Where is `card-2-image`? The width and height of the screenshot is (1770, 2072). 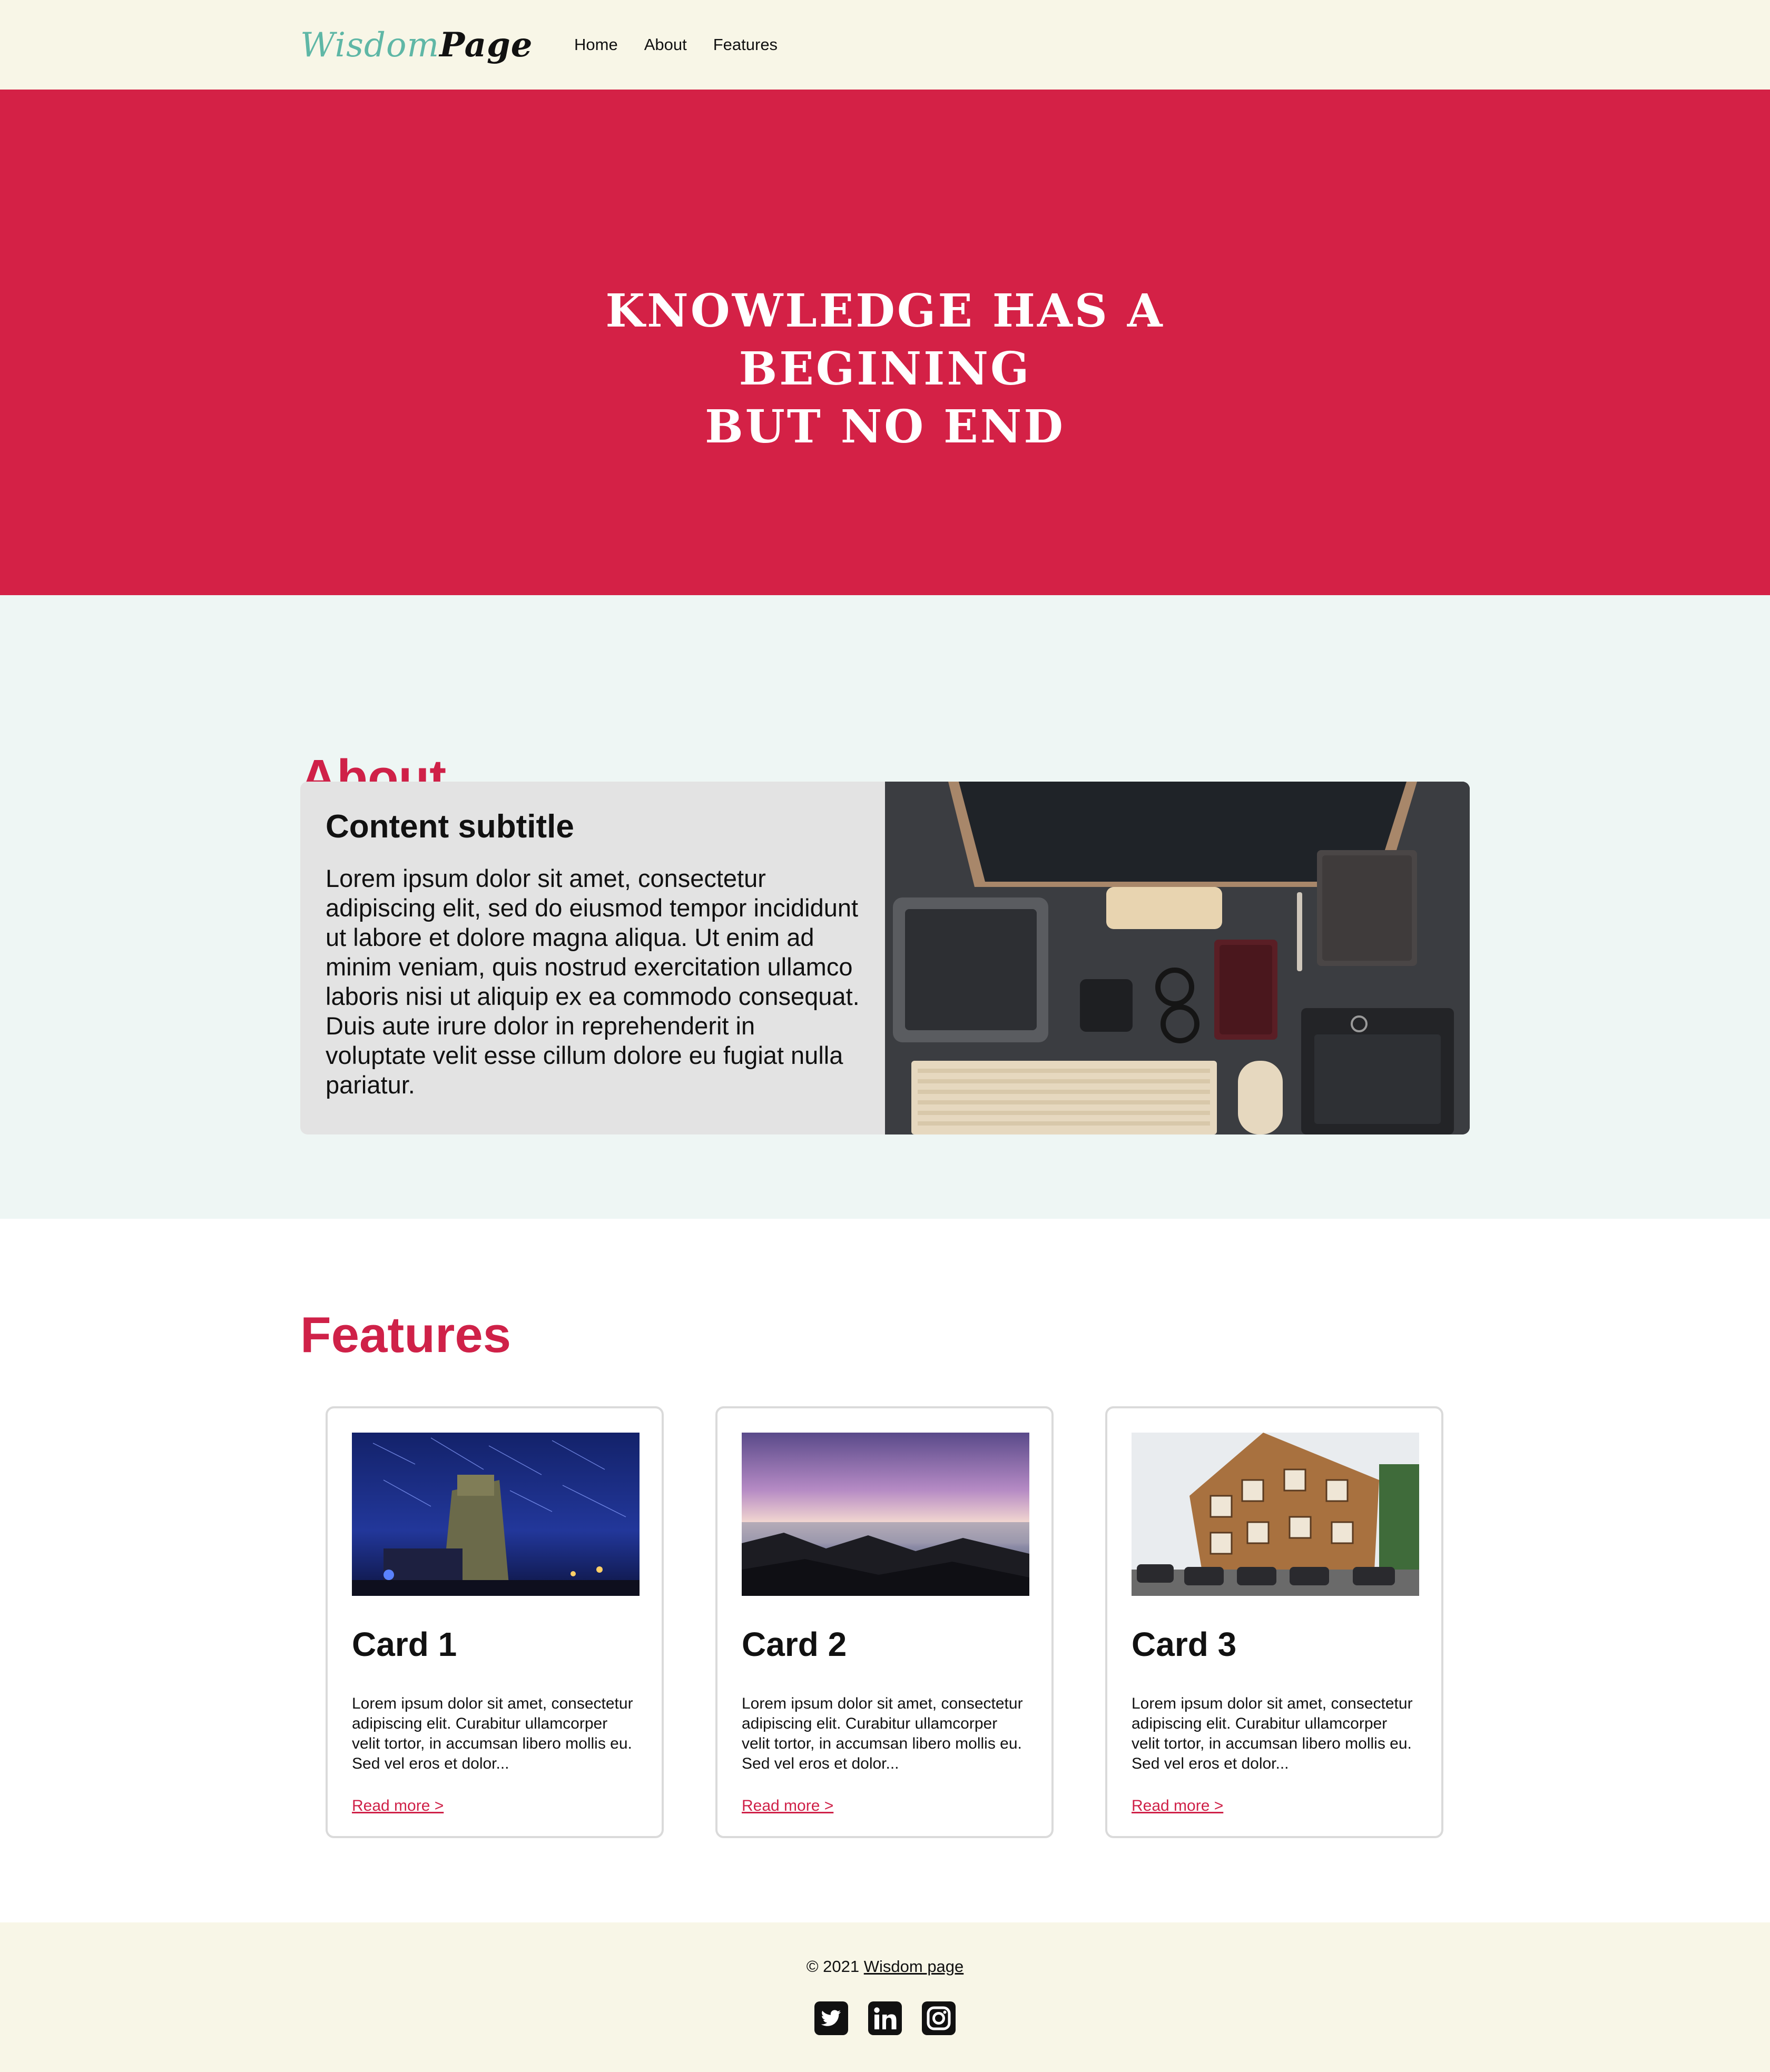 card-2-image is located at coordinates (886, 1514).